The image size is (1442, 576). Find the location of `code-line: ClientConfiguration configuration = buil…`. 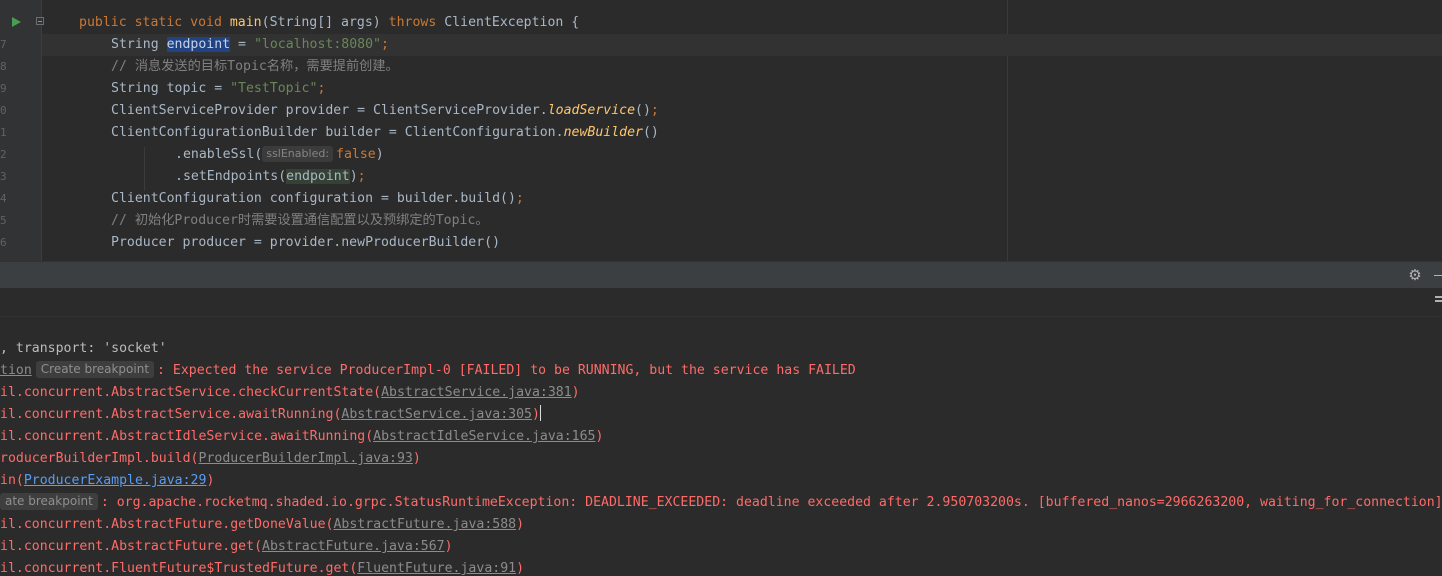

code-line: ClientConfiguration configuration = buil… is located at coordinates (317, 199).